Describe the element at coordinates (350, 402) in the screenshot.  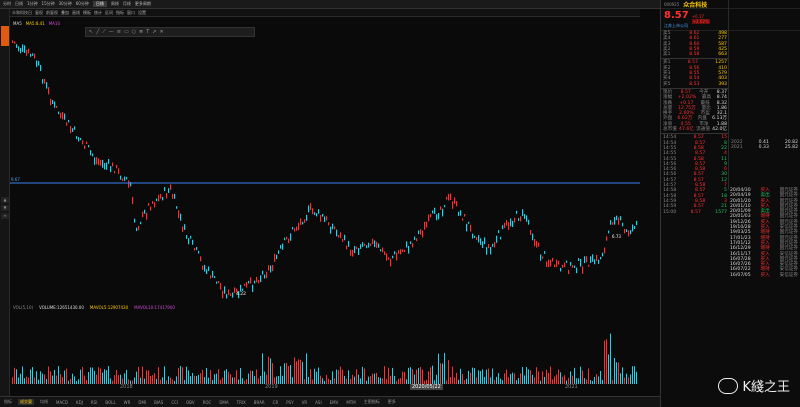
I see `indicator-tab-21: MTM` at that location.